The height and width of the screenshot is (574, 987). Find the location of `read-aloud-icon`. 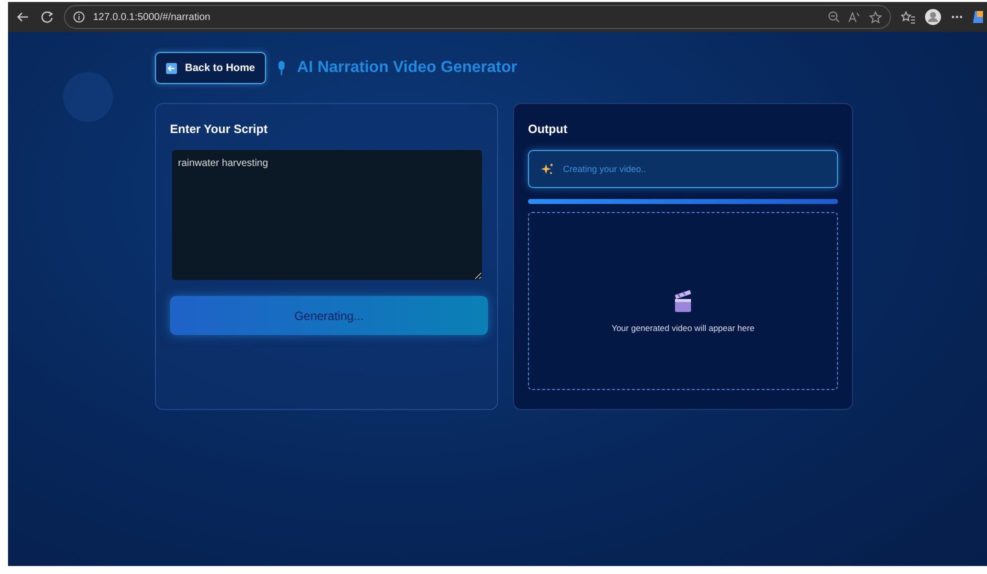

read-aloud-icon is located at coordinates (854, 17).